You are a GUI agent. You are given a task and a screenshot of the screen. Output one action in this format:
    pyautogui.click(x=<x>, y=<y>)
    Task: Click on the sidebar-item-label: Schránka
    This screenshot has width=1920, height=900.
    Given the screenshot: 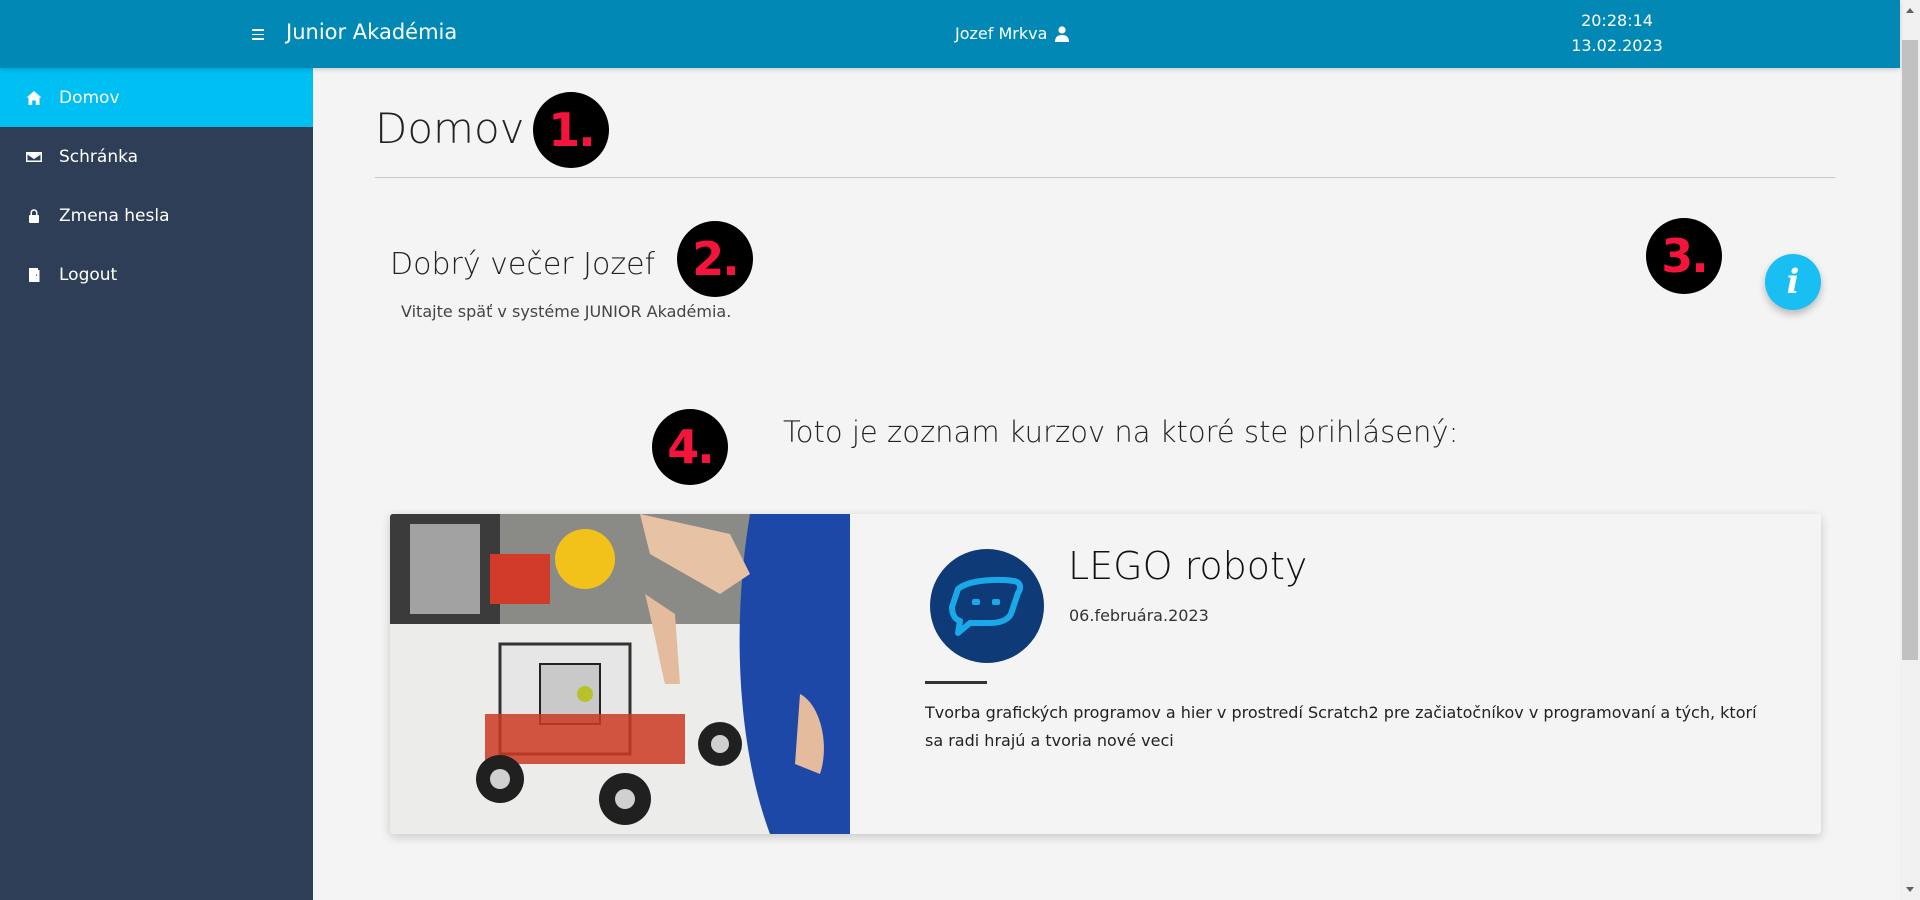 What is the action you would take?
    pyautogui.click(x=99, y=156)
    